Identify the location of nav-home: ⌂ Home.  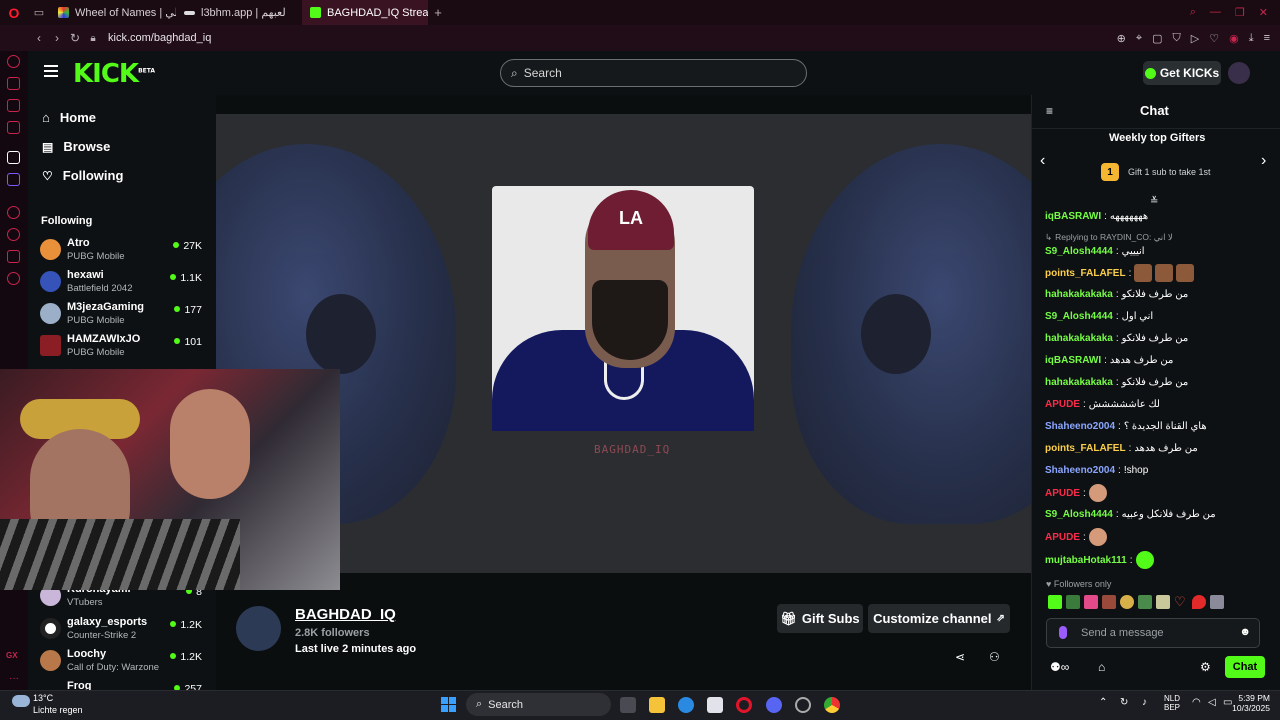
(69, 117).